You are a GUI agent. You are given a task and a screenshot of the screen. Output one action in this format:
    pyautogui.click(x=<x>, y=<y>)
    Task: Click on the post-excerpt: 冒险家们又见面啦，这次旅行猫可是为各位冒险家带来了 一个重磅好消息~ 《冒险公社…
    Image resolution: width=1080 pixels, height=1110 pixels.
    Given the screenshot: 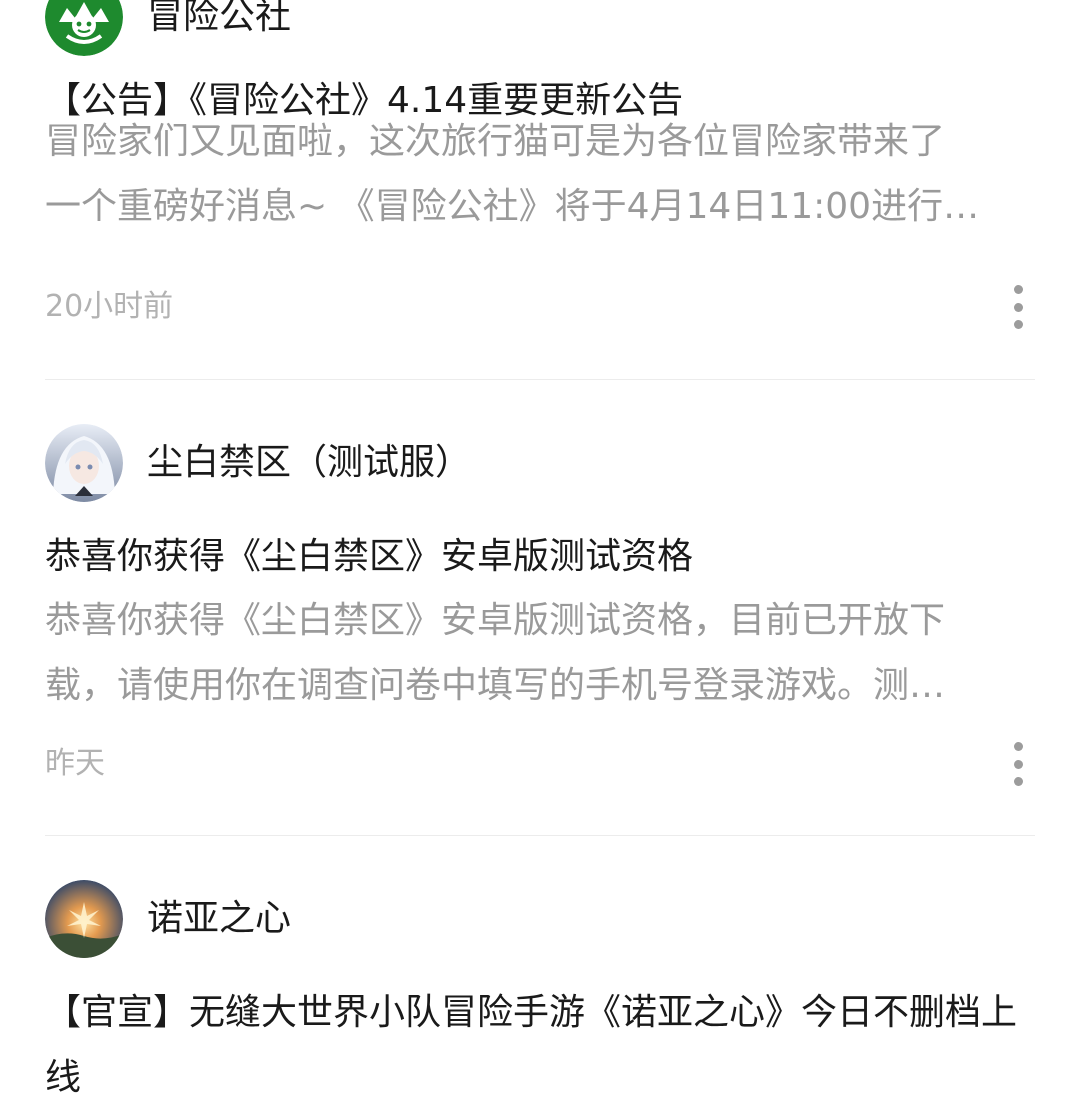 What is the action you would take?
    pyautogui.click(x=532, y=174)
    